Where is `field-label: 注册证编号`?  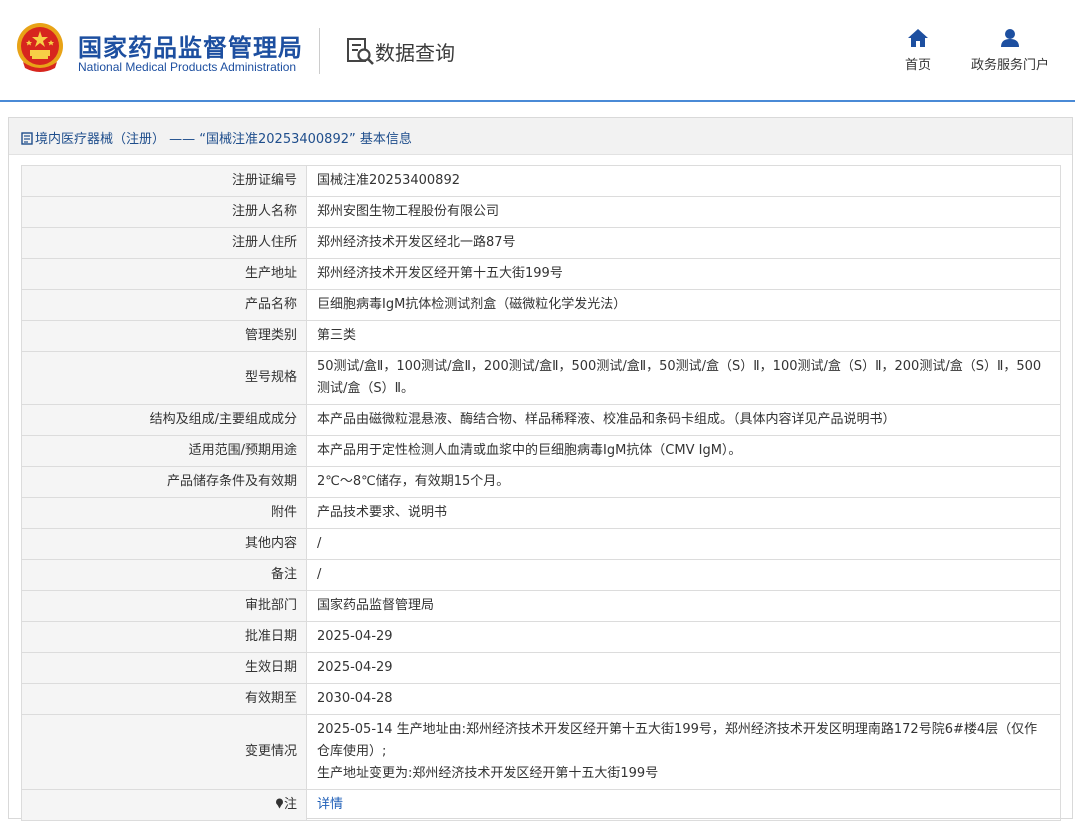
field-label: 注册证编号 is located at coordinates (164, 181).